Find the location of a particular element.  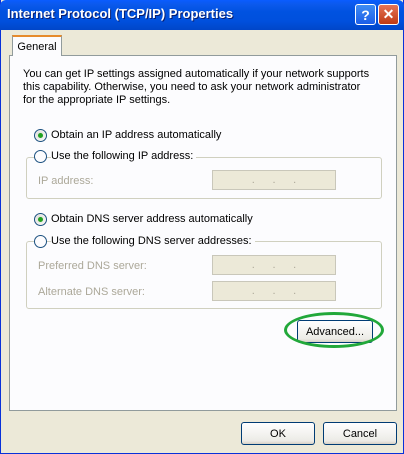

close-icon: ✕ is located at coordinates (388, 14).